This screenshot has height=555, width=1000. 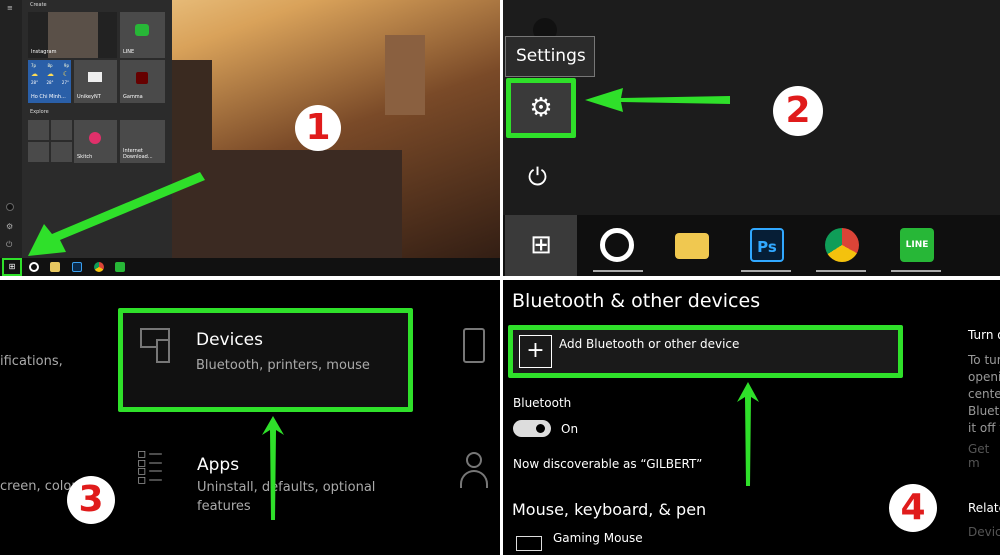 What do you see at coordinates (116, 214) in the screenshot?
I see `arrow-to-start` at bounding box center [116, 214].